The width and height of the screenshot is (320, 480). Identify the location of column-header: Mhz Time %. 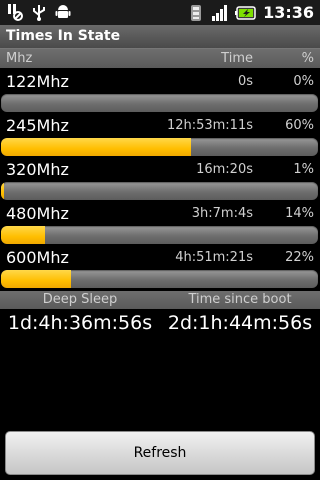
(160, 58).